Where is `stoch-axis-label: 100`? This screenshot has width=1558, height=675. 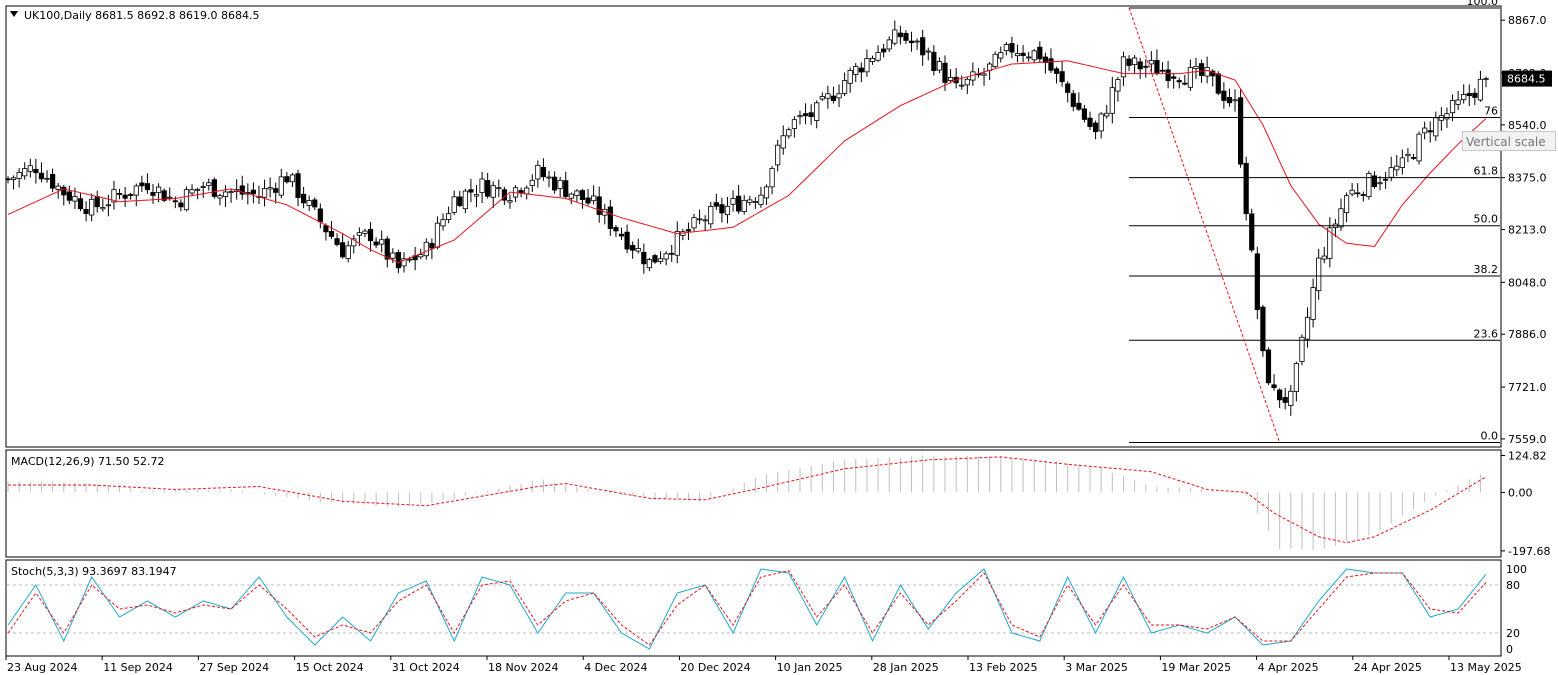 stoch-axis-label: 100 is located at coordinates (1516, 569).